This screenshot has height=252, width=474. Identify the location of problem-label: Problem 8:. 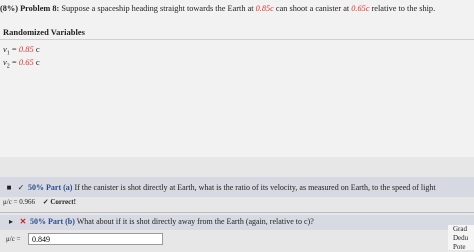
(40, 8).